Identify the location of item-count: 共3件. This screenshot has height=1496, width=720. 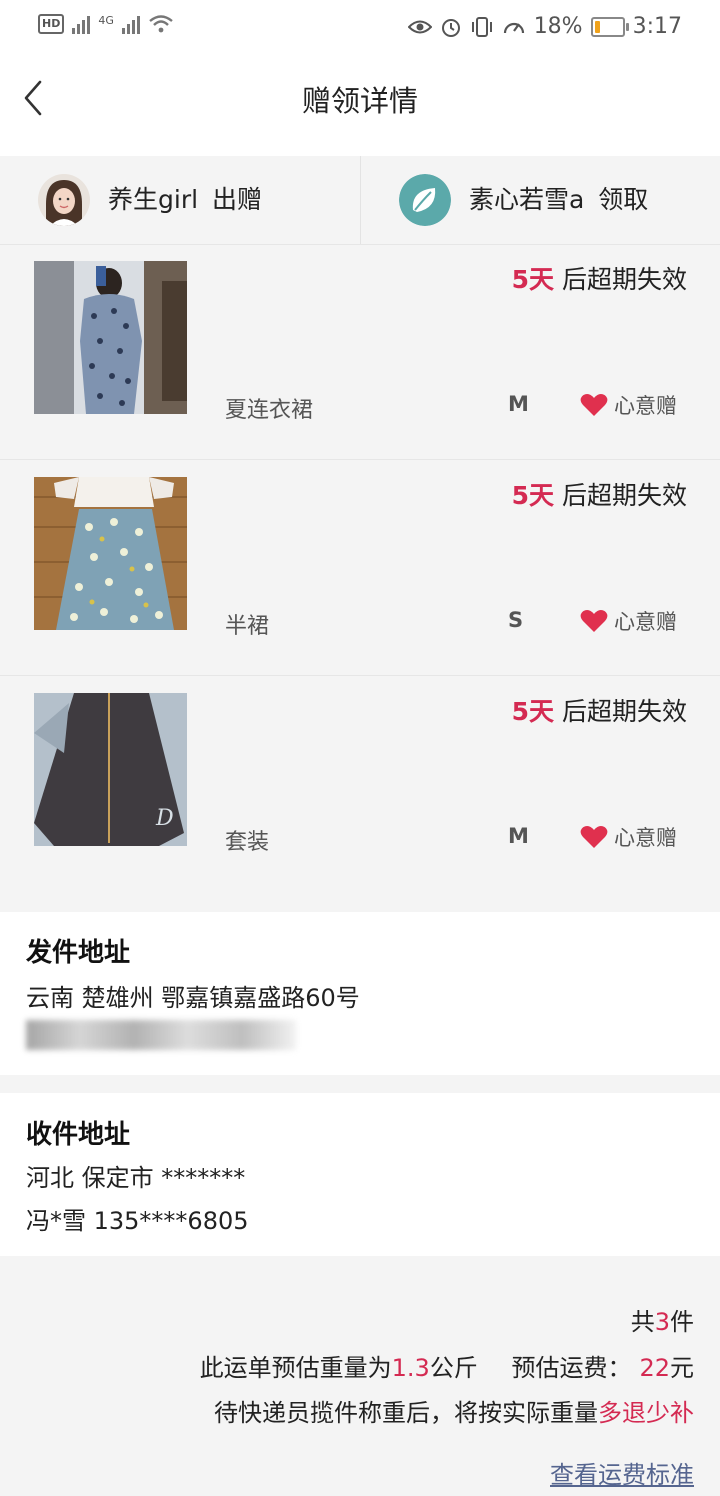
(662, 1319).